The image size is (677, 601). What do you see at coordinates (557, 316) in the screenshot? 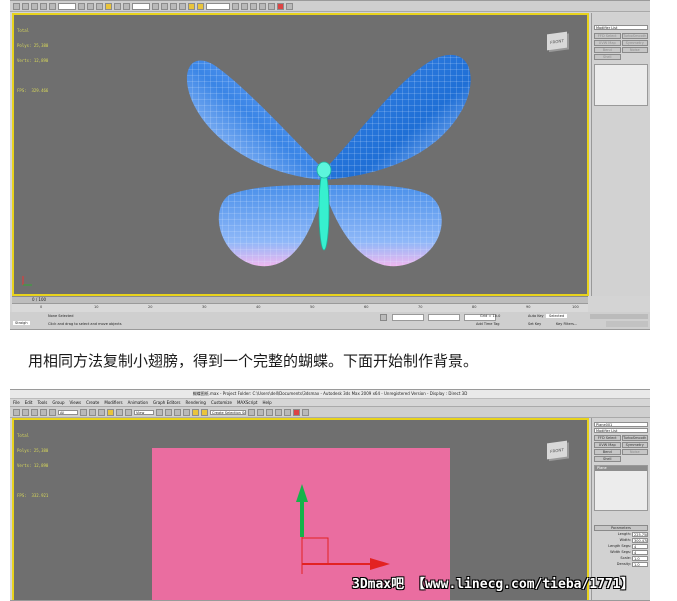
I see `selected-dropdown: Selected` at bounding box center [557, 316].